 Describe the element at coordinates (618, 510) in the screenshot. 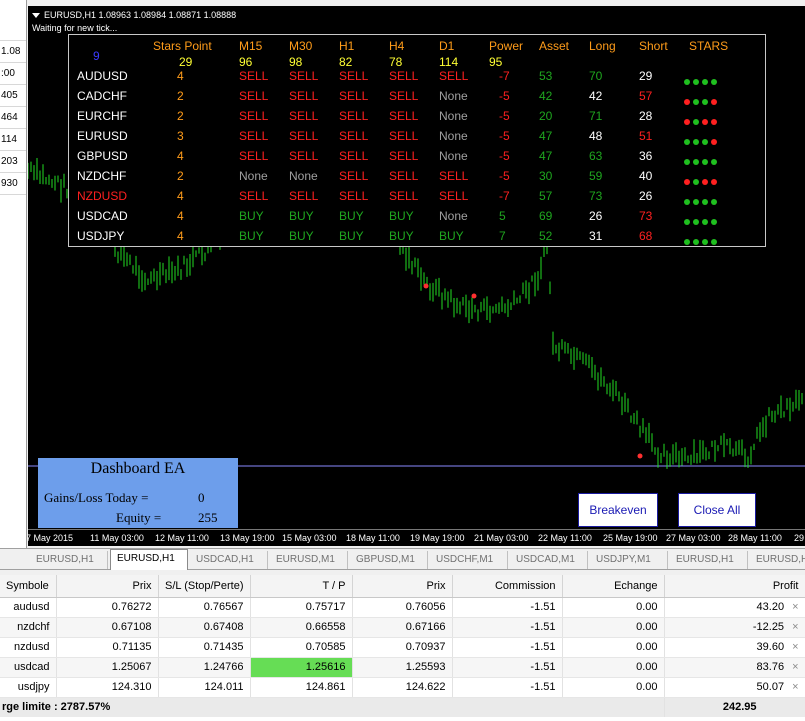

I see `breakeven-button: Breakeven` at that location.